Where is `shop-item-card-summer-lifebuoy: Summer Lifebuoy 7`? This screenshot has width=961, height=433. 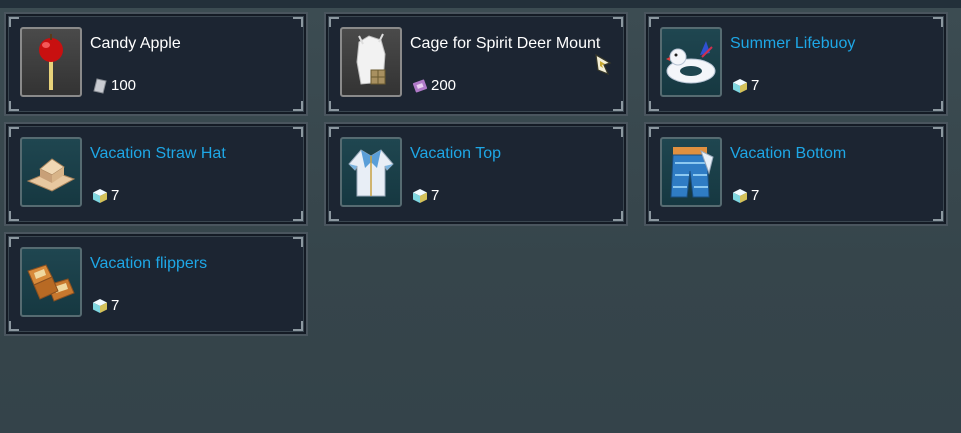 shop-item-card-summer-lifebuoy: Summer Lifebuoy 7 is located at coordinates (796, 64).